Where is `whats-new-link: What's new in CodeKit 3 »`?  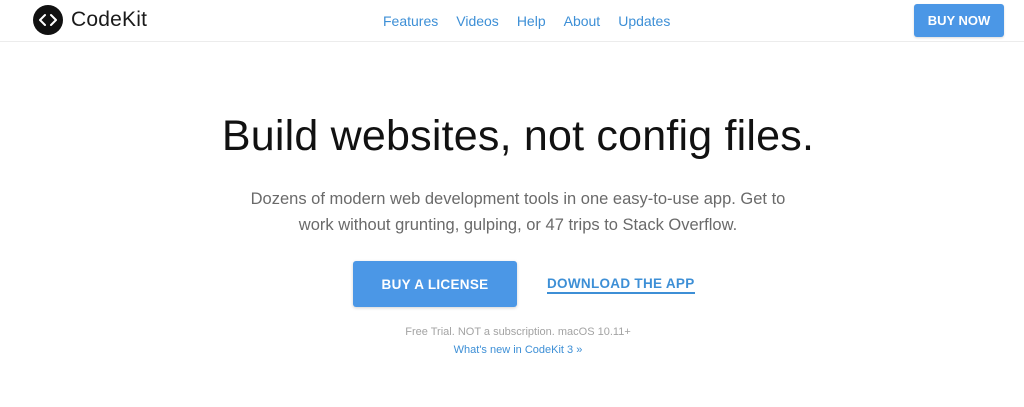 whats-new-link: What's new in CodeKit 3 » is located at coordinates (518, 350).